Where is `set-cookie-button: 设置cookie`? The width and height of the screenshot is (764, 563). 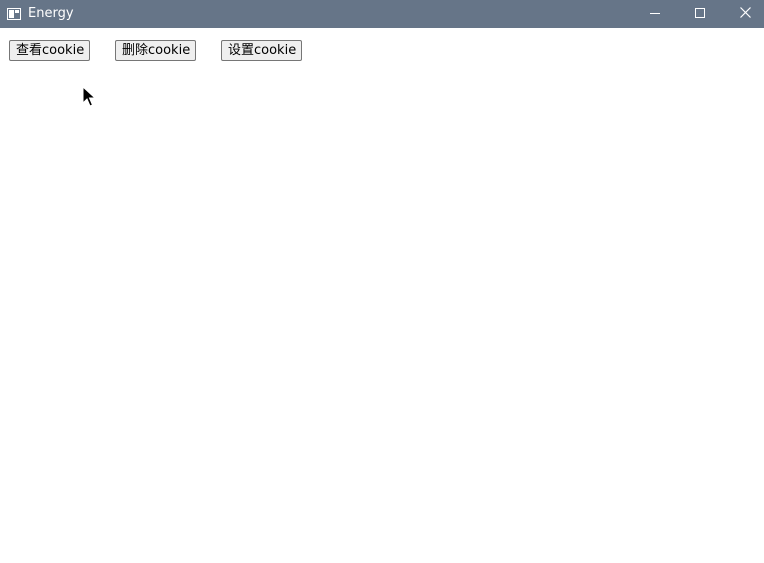 set-cookie-button: 设置cookie is located at coordinates (261, 50).